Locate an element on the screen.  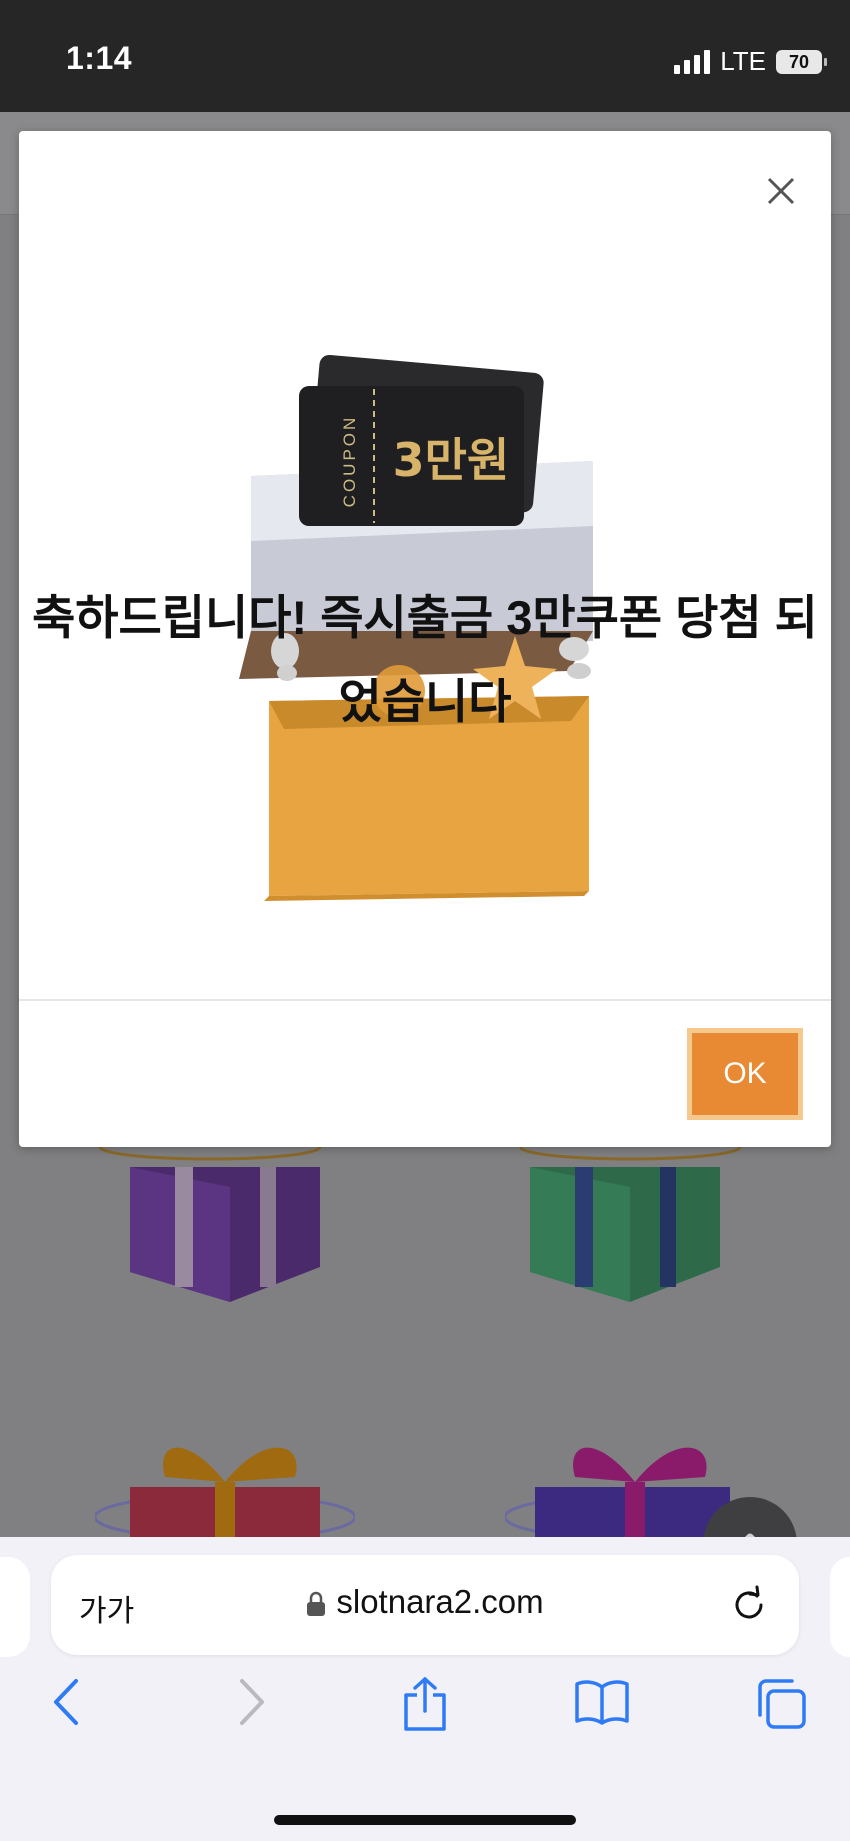
status-indicators: LTE 70 is located at coordinates (750, 61).